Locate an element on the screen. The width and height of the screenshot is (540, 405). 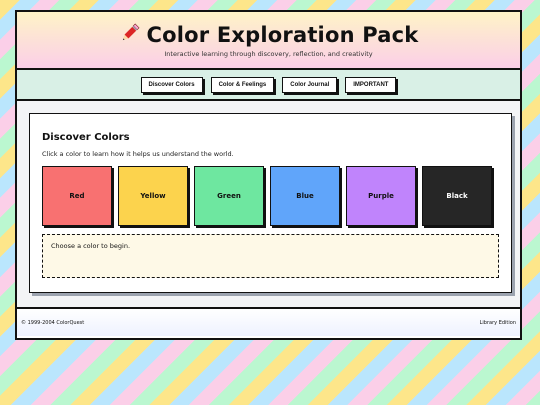
color-swatch-red: Red is located at coordinates (77, 196).